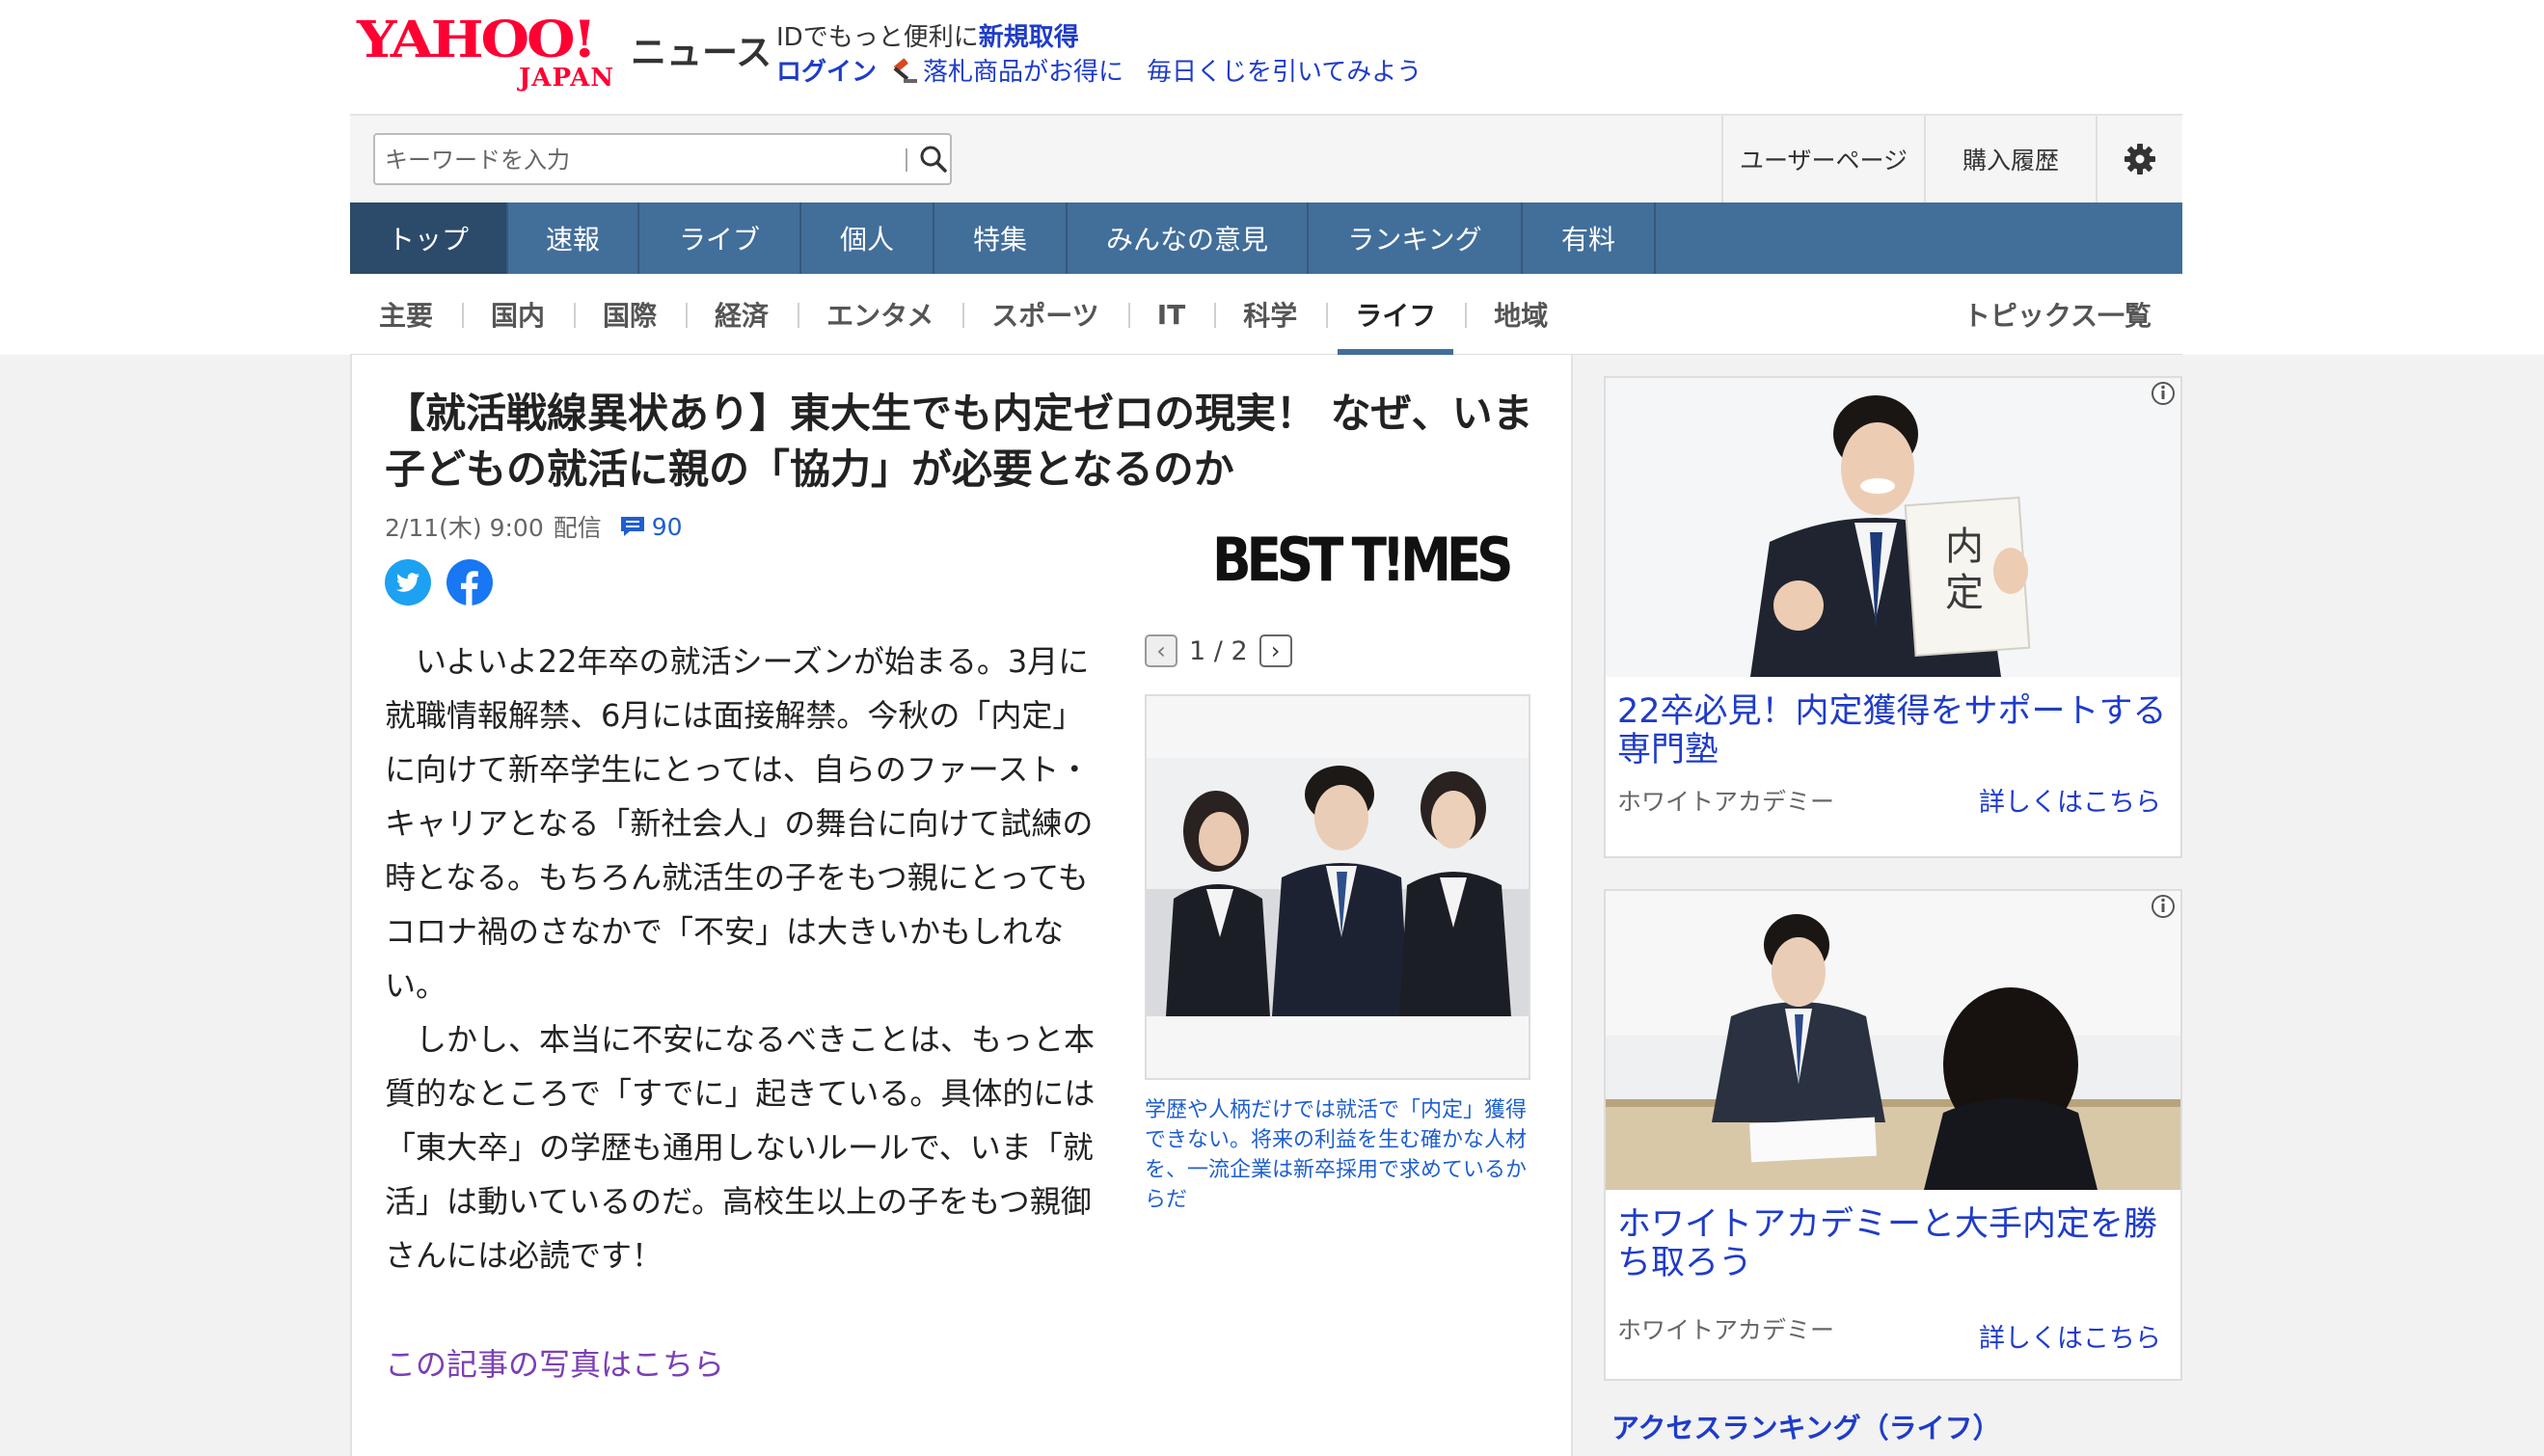 The height and width of the screenshot is (1456, 2544). Describe the element at coordinates (1029, 37) in the screenshot. I see `register-link: 新規取得` at that location.